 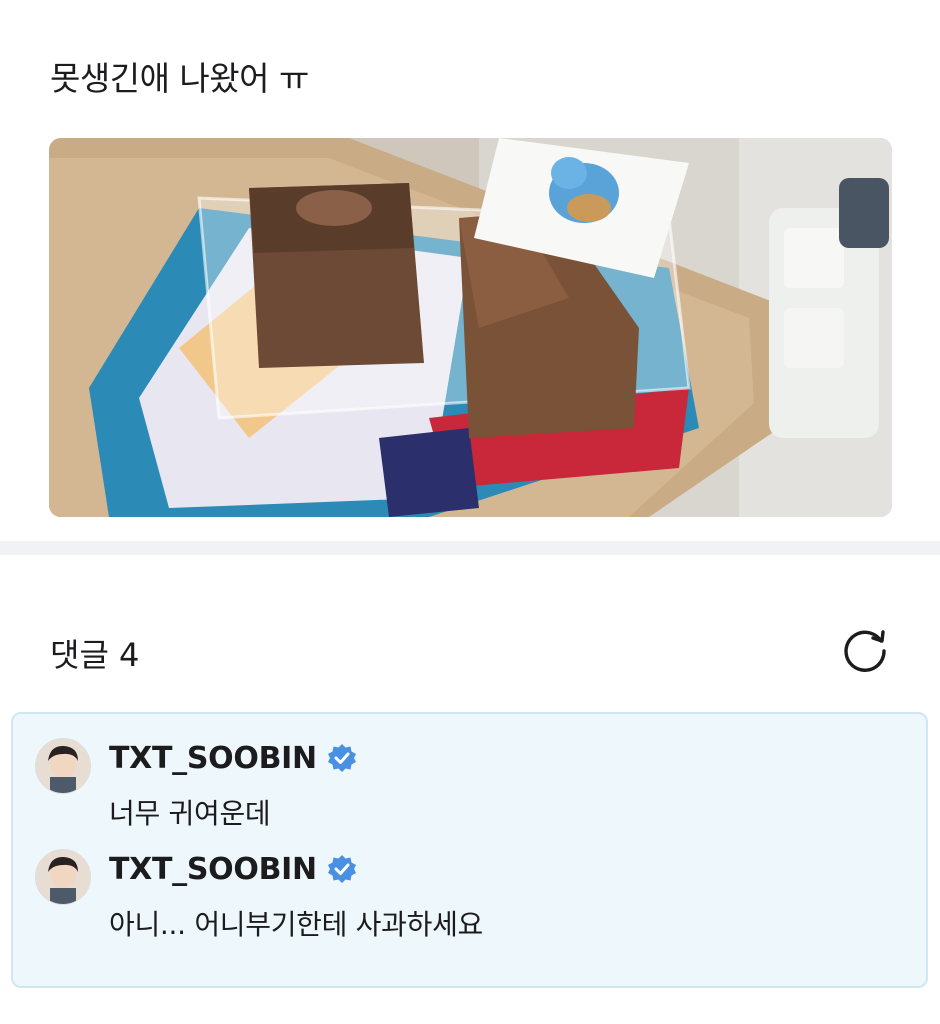 What do you see at coordinates (470, 650) in the screenshot?
I see `comments-header: 댓글 4` at bounding box center [470, 650].